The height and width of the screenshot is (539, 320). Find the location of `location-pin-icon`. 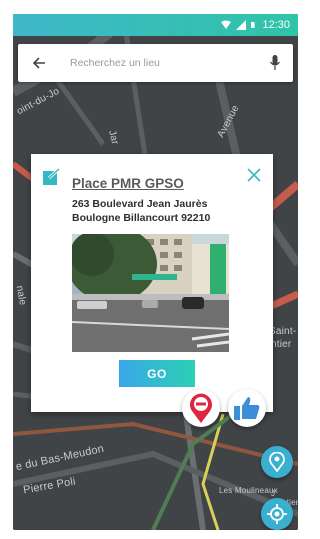

location-pin-icon is located at coordinates (277, 462).